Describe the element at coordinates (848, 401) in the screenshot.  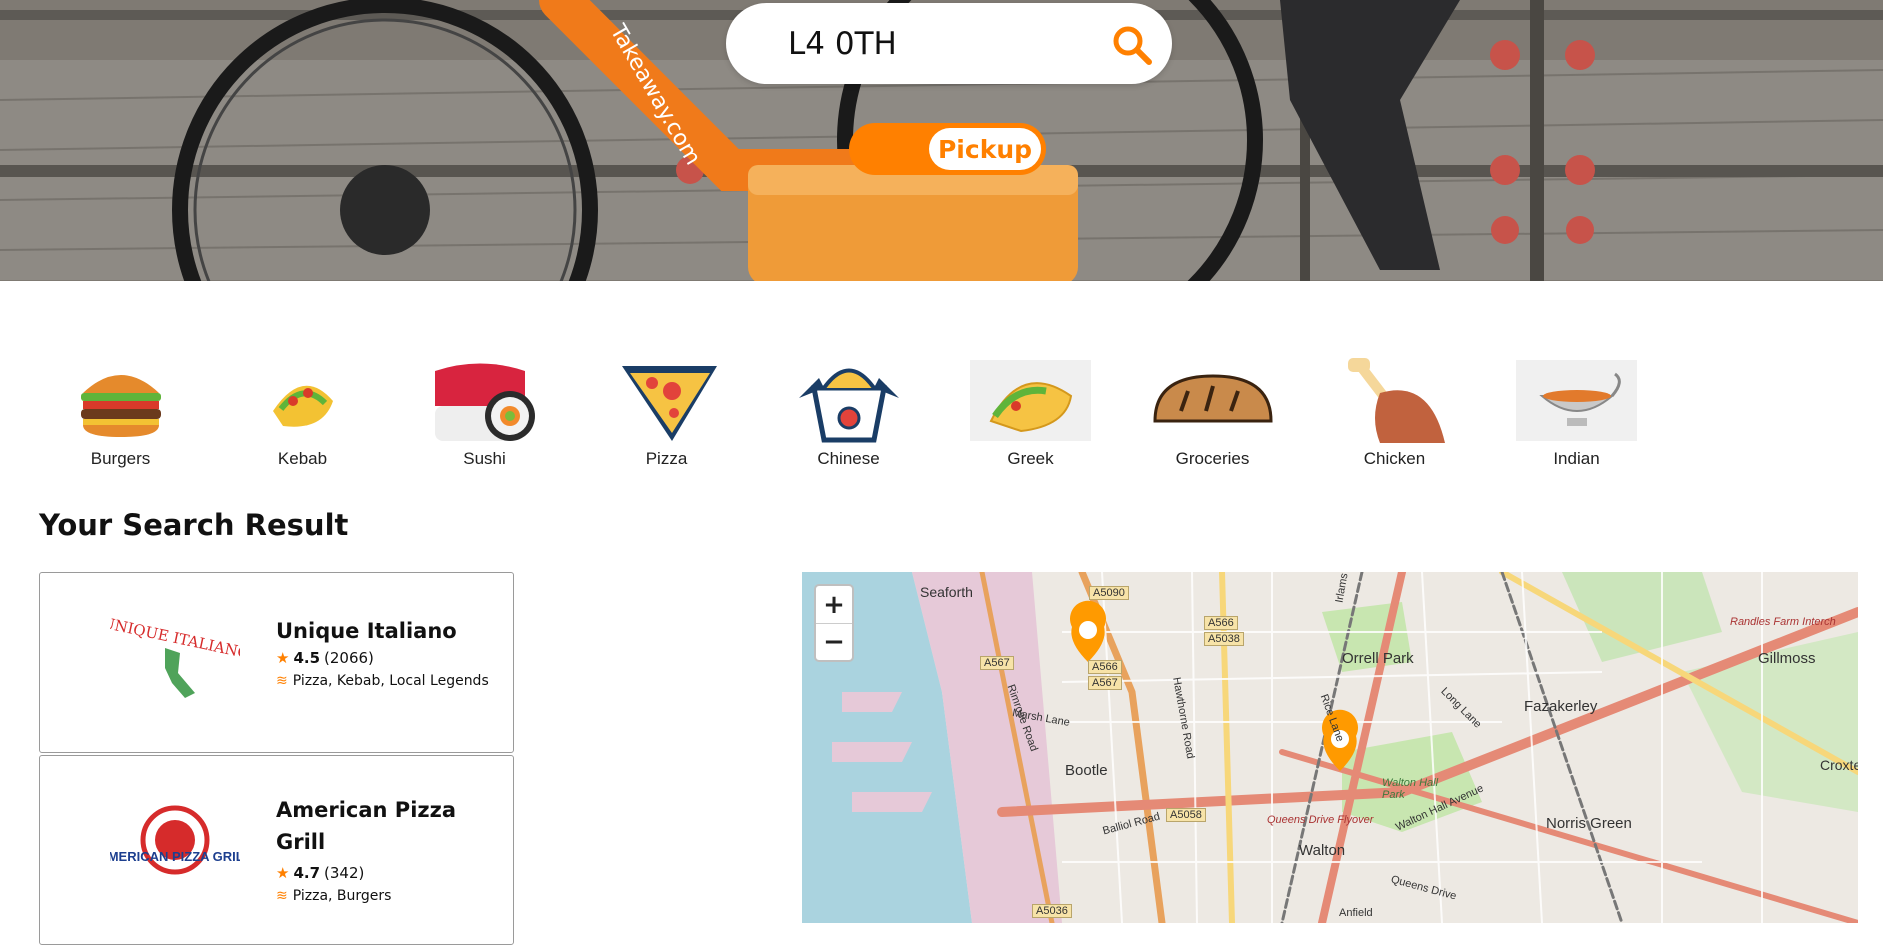
I see `chinese-icon` at that location.